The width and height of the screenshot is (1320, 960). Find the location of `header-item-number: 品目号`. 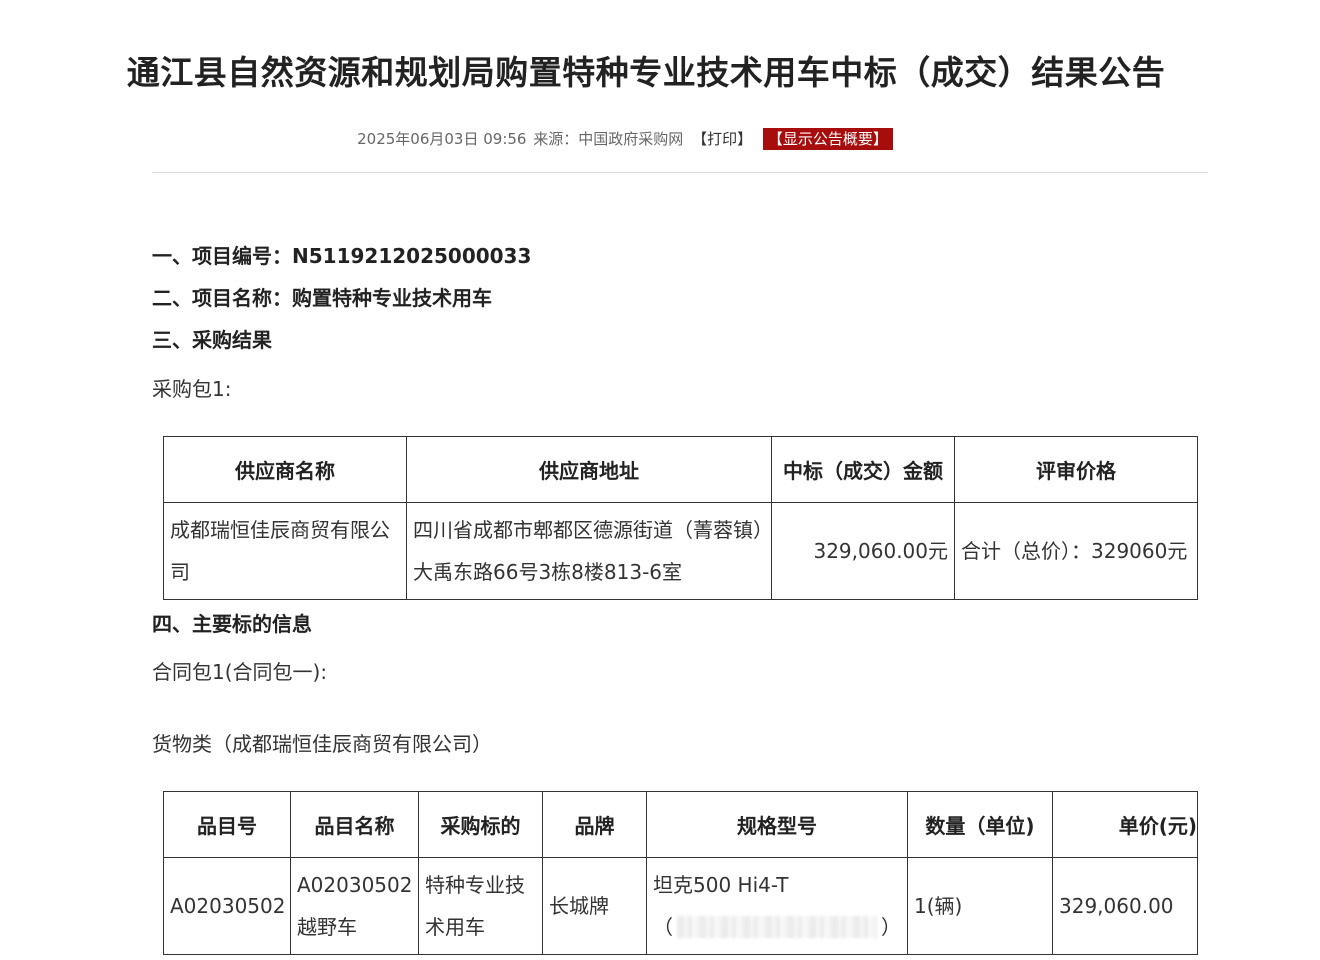

header-item-number: 品目号 is located at coordinates (227, 824).